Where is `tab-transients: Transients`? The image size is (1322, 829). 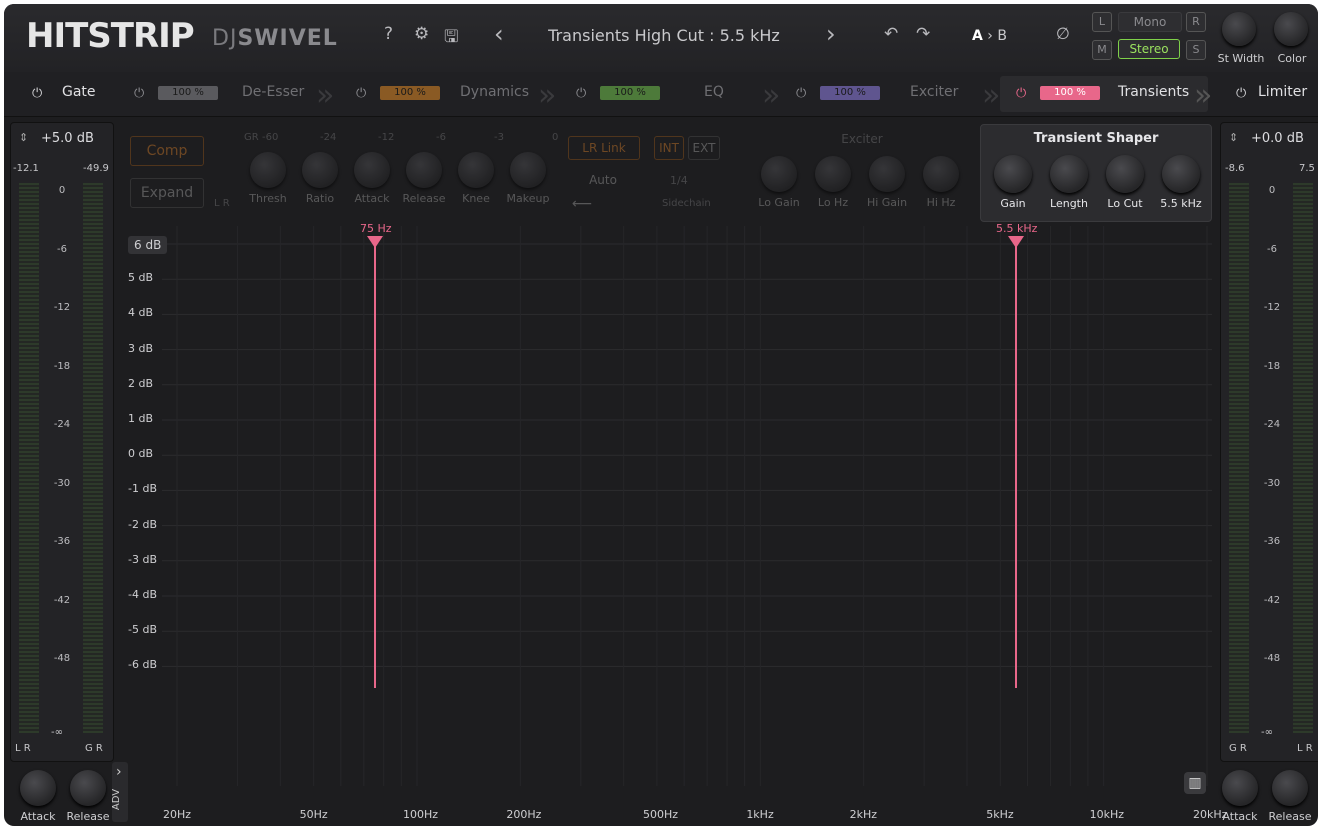
tab-transients: Transients is located at coordinates (1153, 92).